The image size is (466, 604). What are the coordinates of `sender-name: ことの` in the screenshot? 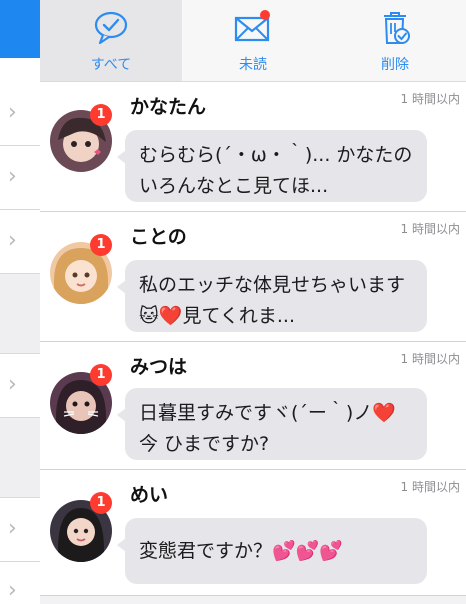 It's located at (158, 237).